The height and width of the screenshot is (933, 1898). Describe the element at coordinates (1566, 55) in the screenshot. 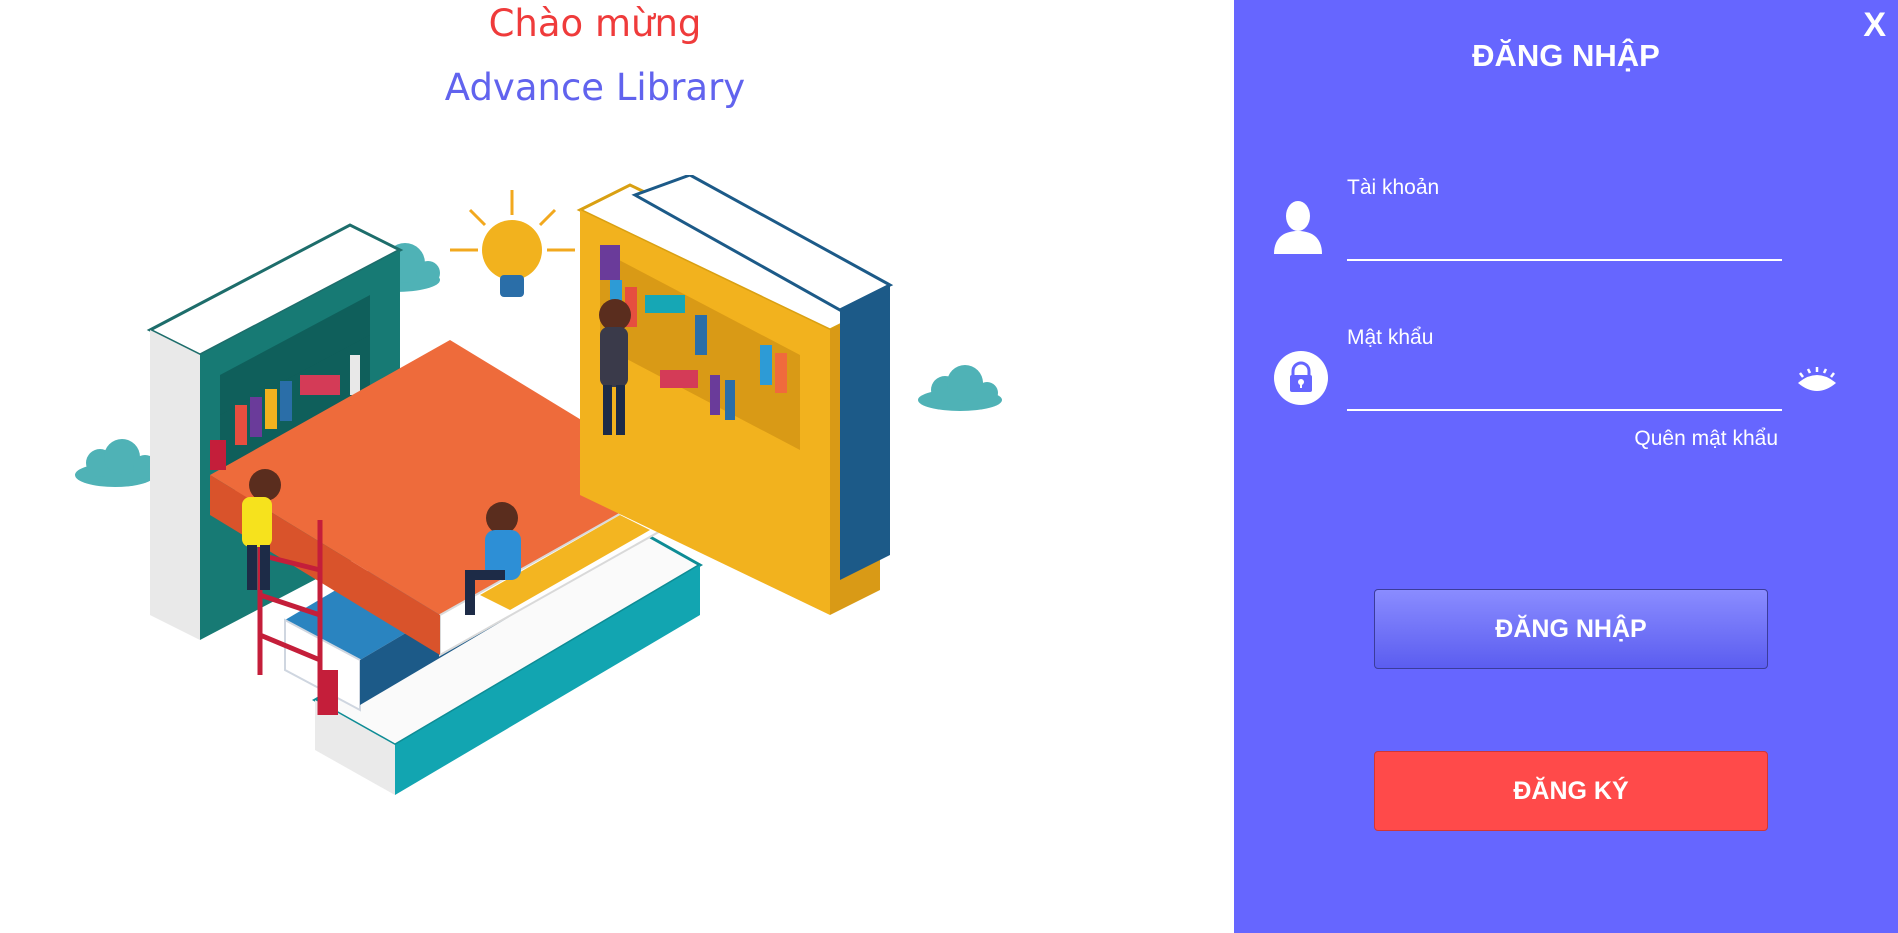

I see `login-title: ĐĂNG NHẬP` at that location.